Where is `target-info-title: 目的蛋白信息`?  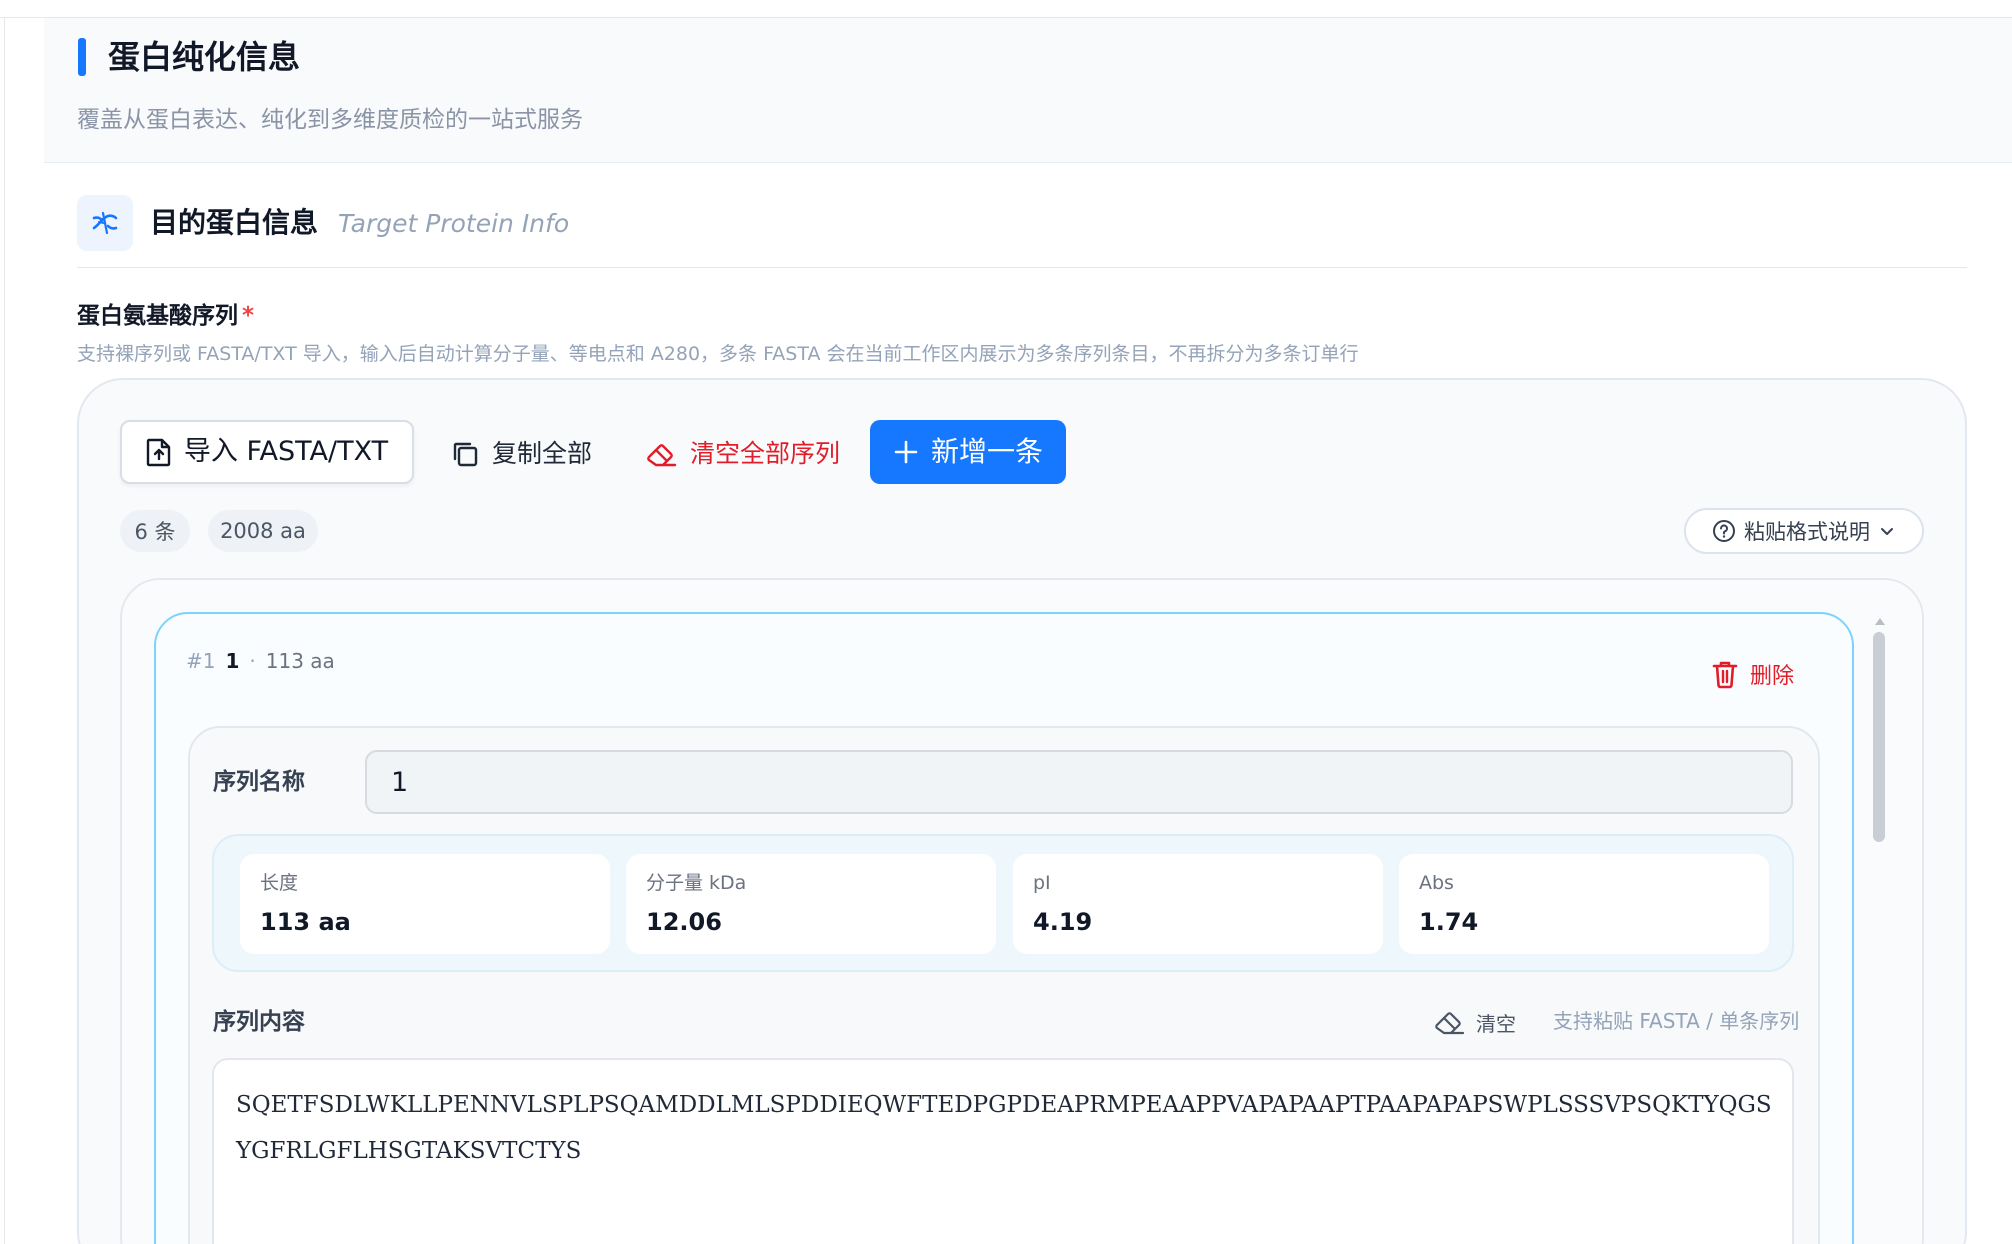 target-info-title: 目的蛋白信息 is located at coordinates (234, 222).